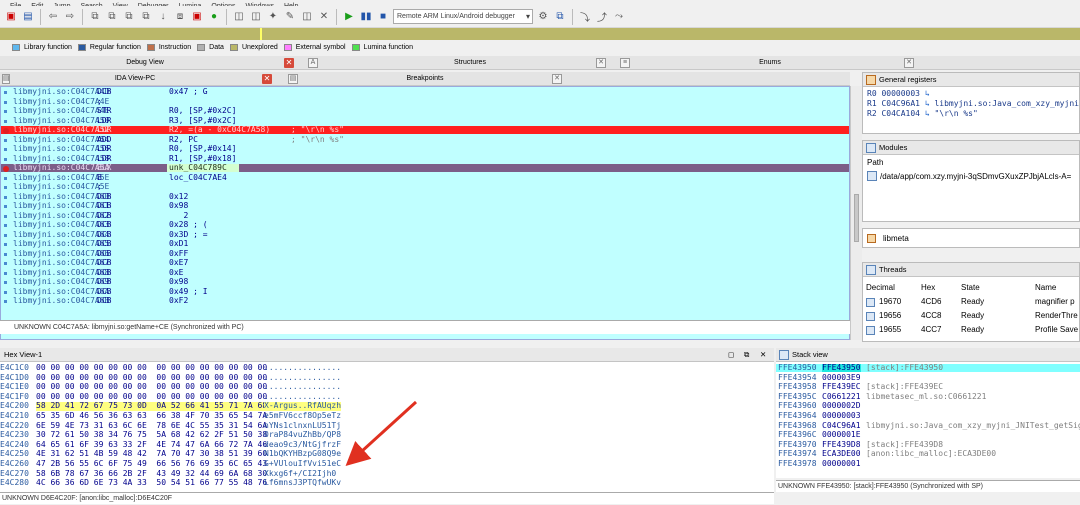 The width and height of the screenshot is (1080, 505). I want to click on circle-icon: ●, so click(214, 17).